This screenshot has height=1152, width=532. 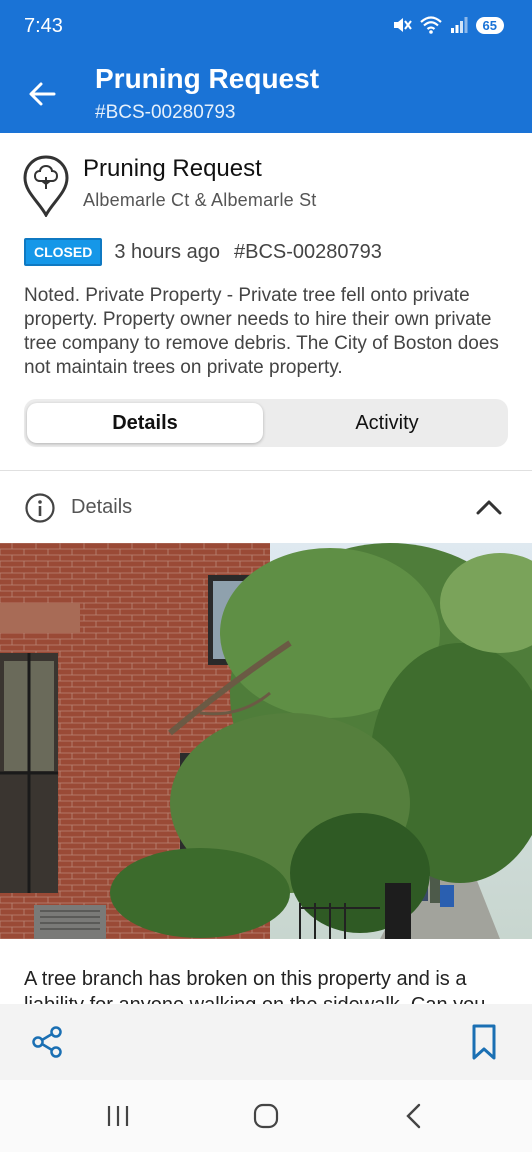 I want to click on wifi-icon, so click(x=430, y=25).